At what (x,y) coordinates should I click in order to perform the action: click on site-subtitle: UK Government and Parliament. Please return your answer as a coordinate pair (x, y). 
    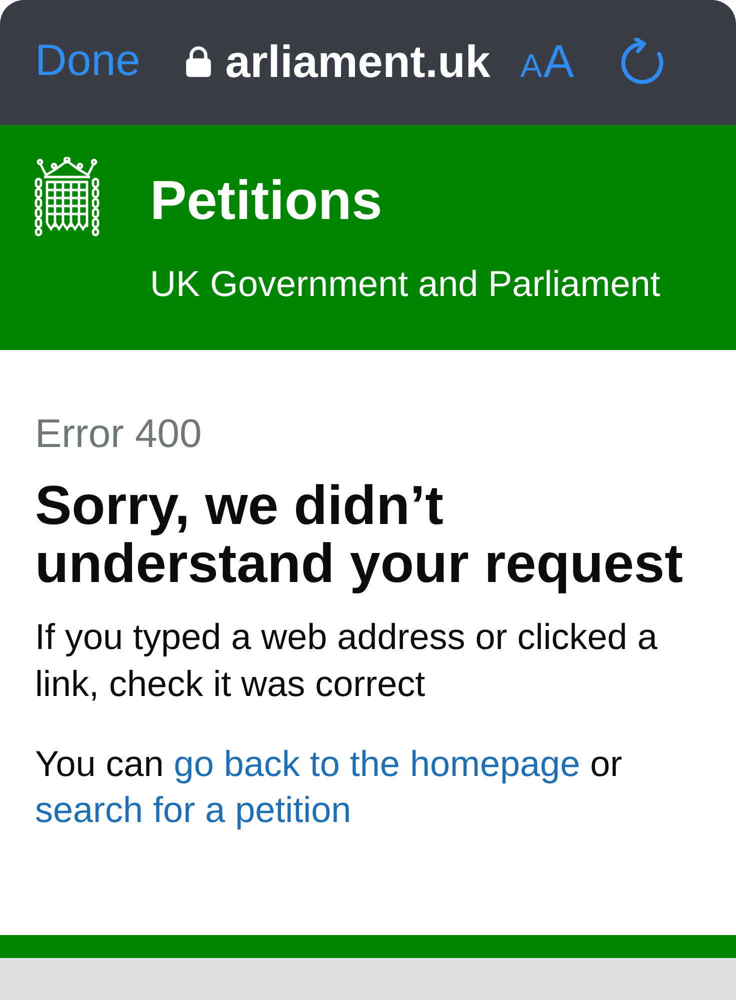
    Looking at the image, I should click on (405, 284).